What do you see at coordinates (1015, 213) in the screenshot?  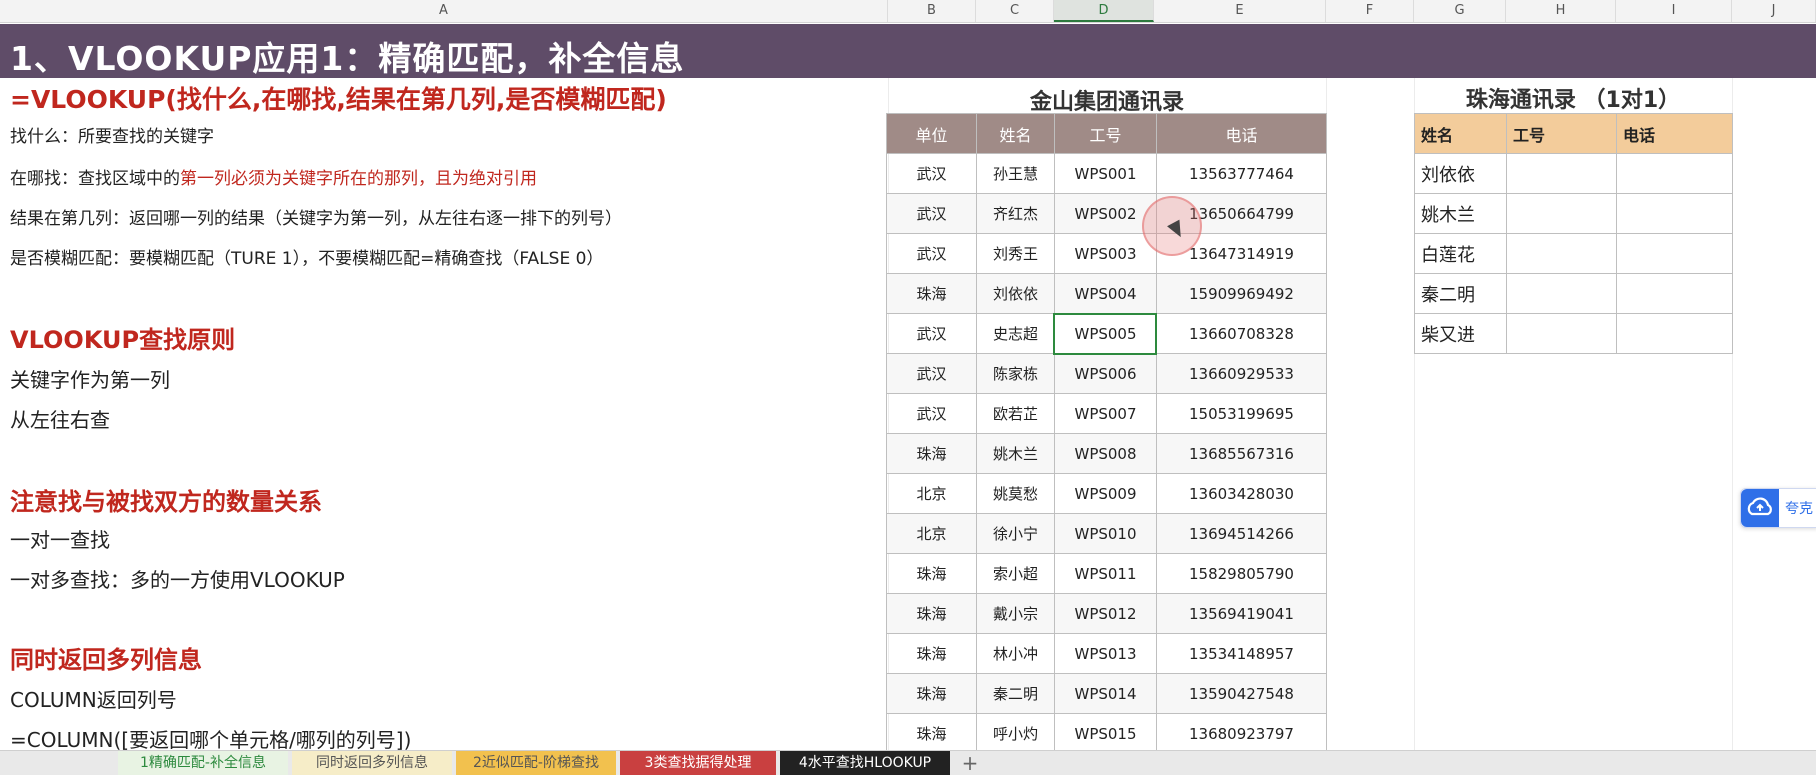 I see `table-cell: 齐红杰` at bounding box center [1015, 213].